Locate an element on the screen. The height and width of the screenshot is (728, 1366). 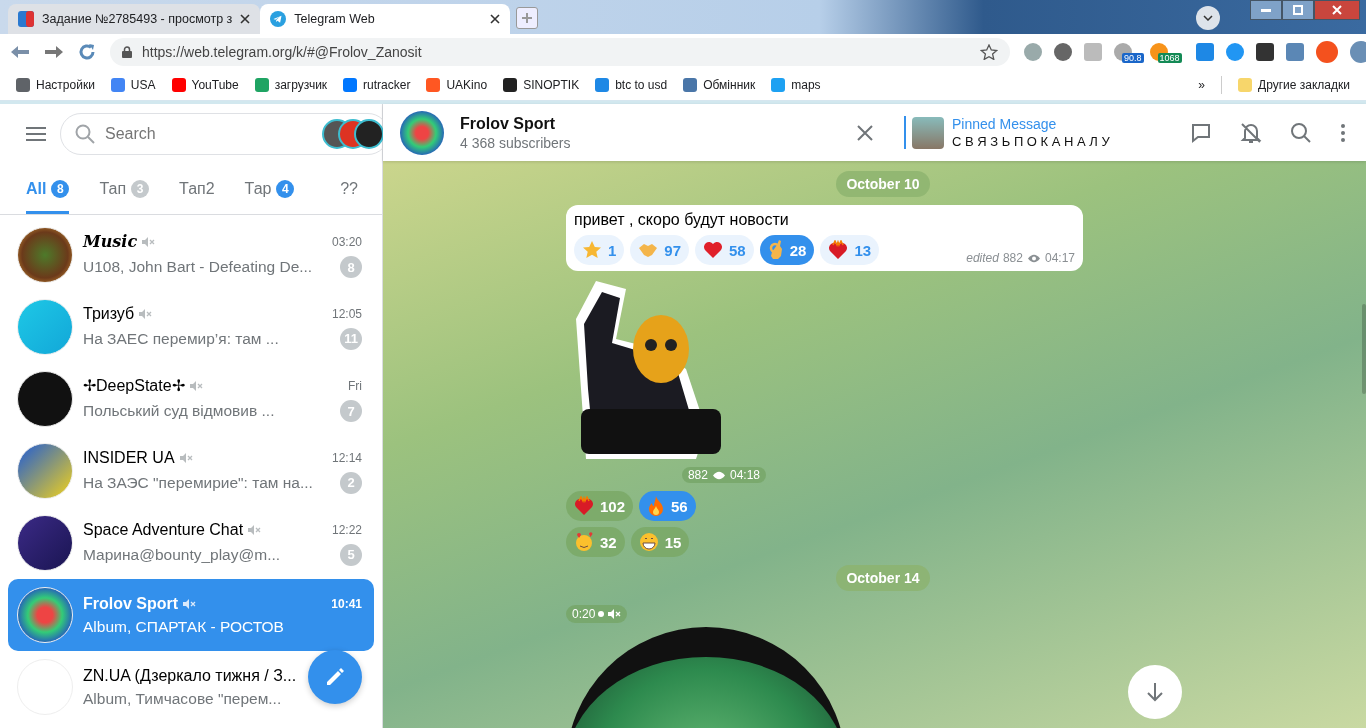
chat-time: 12:22 is located at coordinates (346, 529).